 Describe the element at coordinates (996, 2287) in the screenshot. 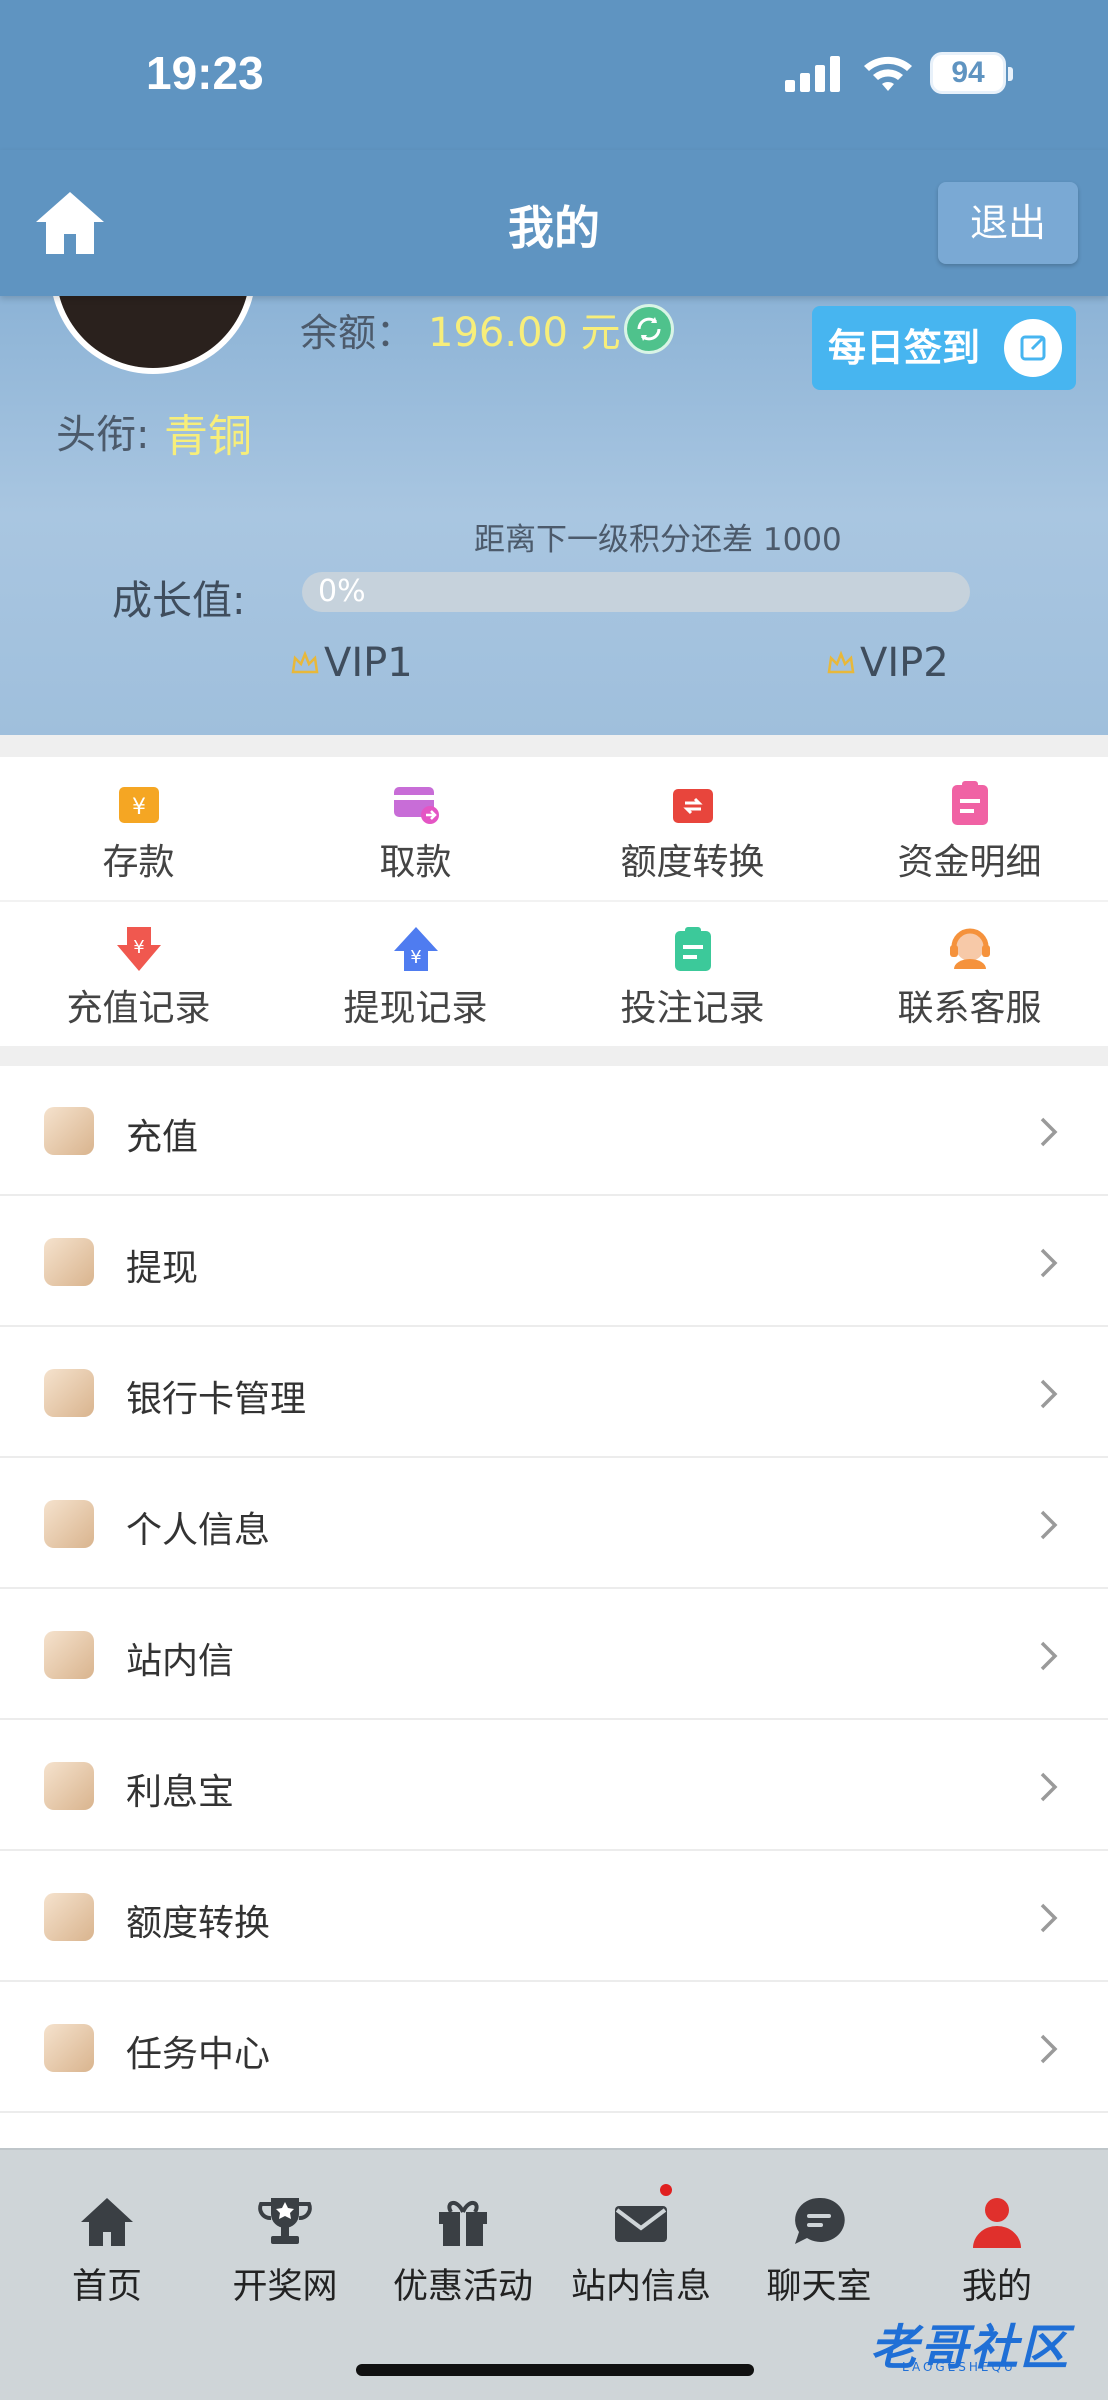

I see `tab-label: 我的` at that location.